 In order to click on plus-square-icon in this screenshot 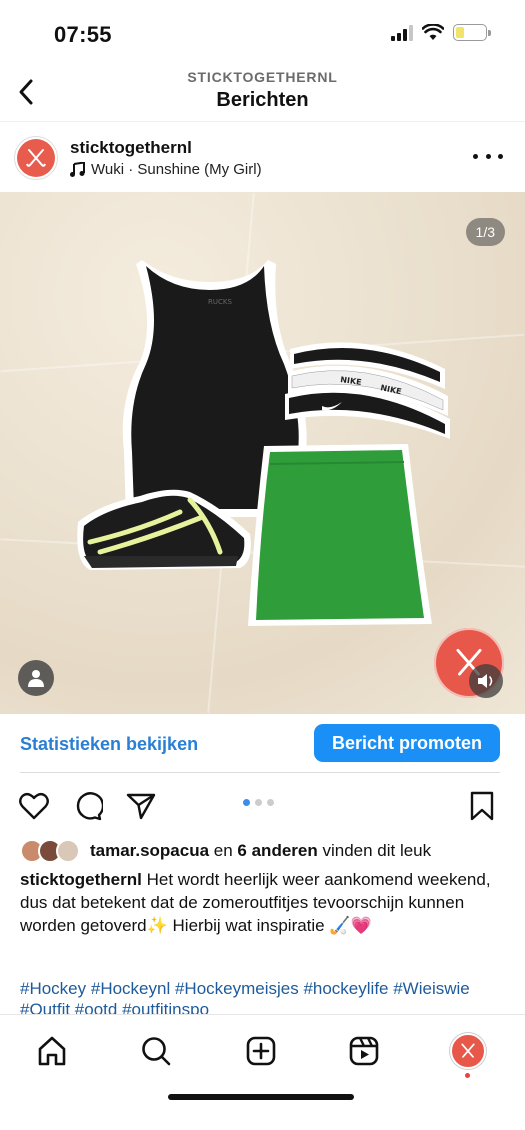, I will do `click(261, 1051)`.